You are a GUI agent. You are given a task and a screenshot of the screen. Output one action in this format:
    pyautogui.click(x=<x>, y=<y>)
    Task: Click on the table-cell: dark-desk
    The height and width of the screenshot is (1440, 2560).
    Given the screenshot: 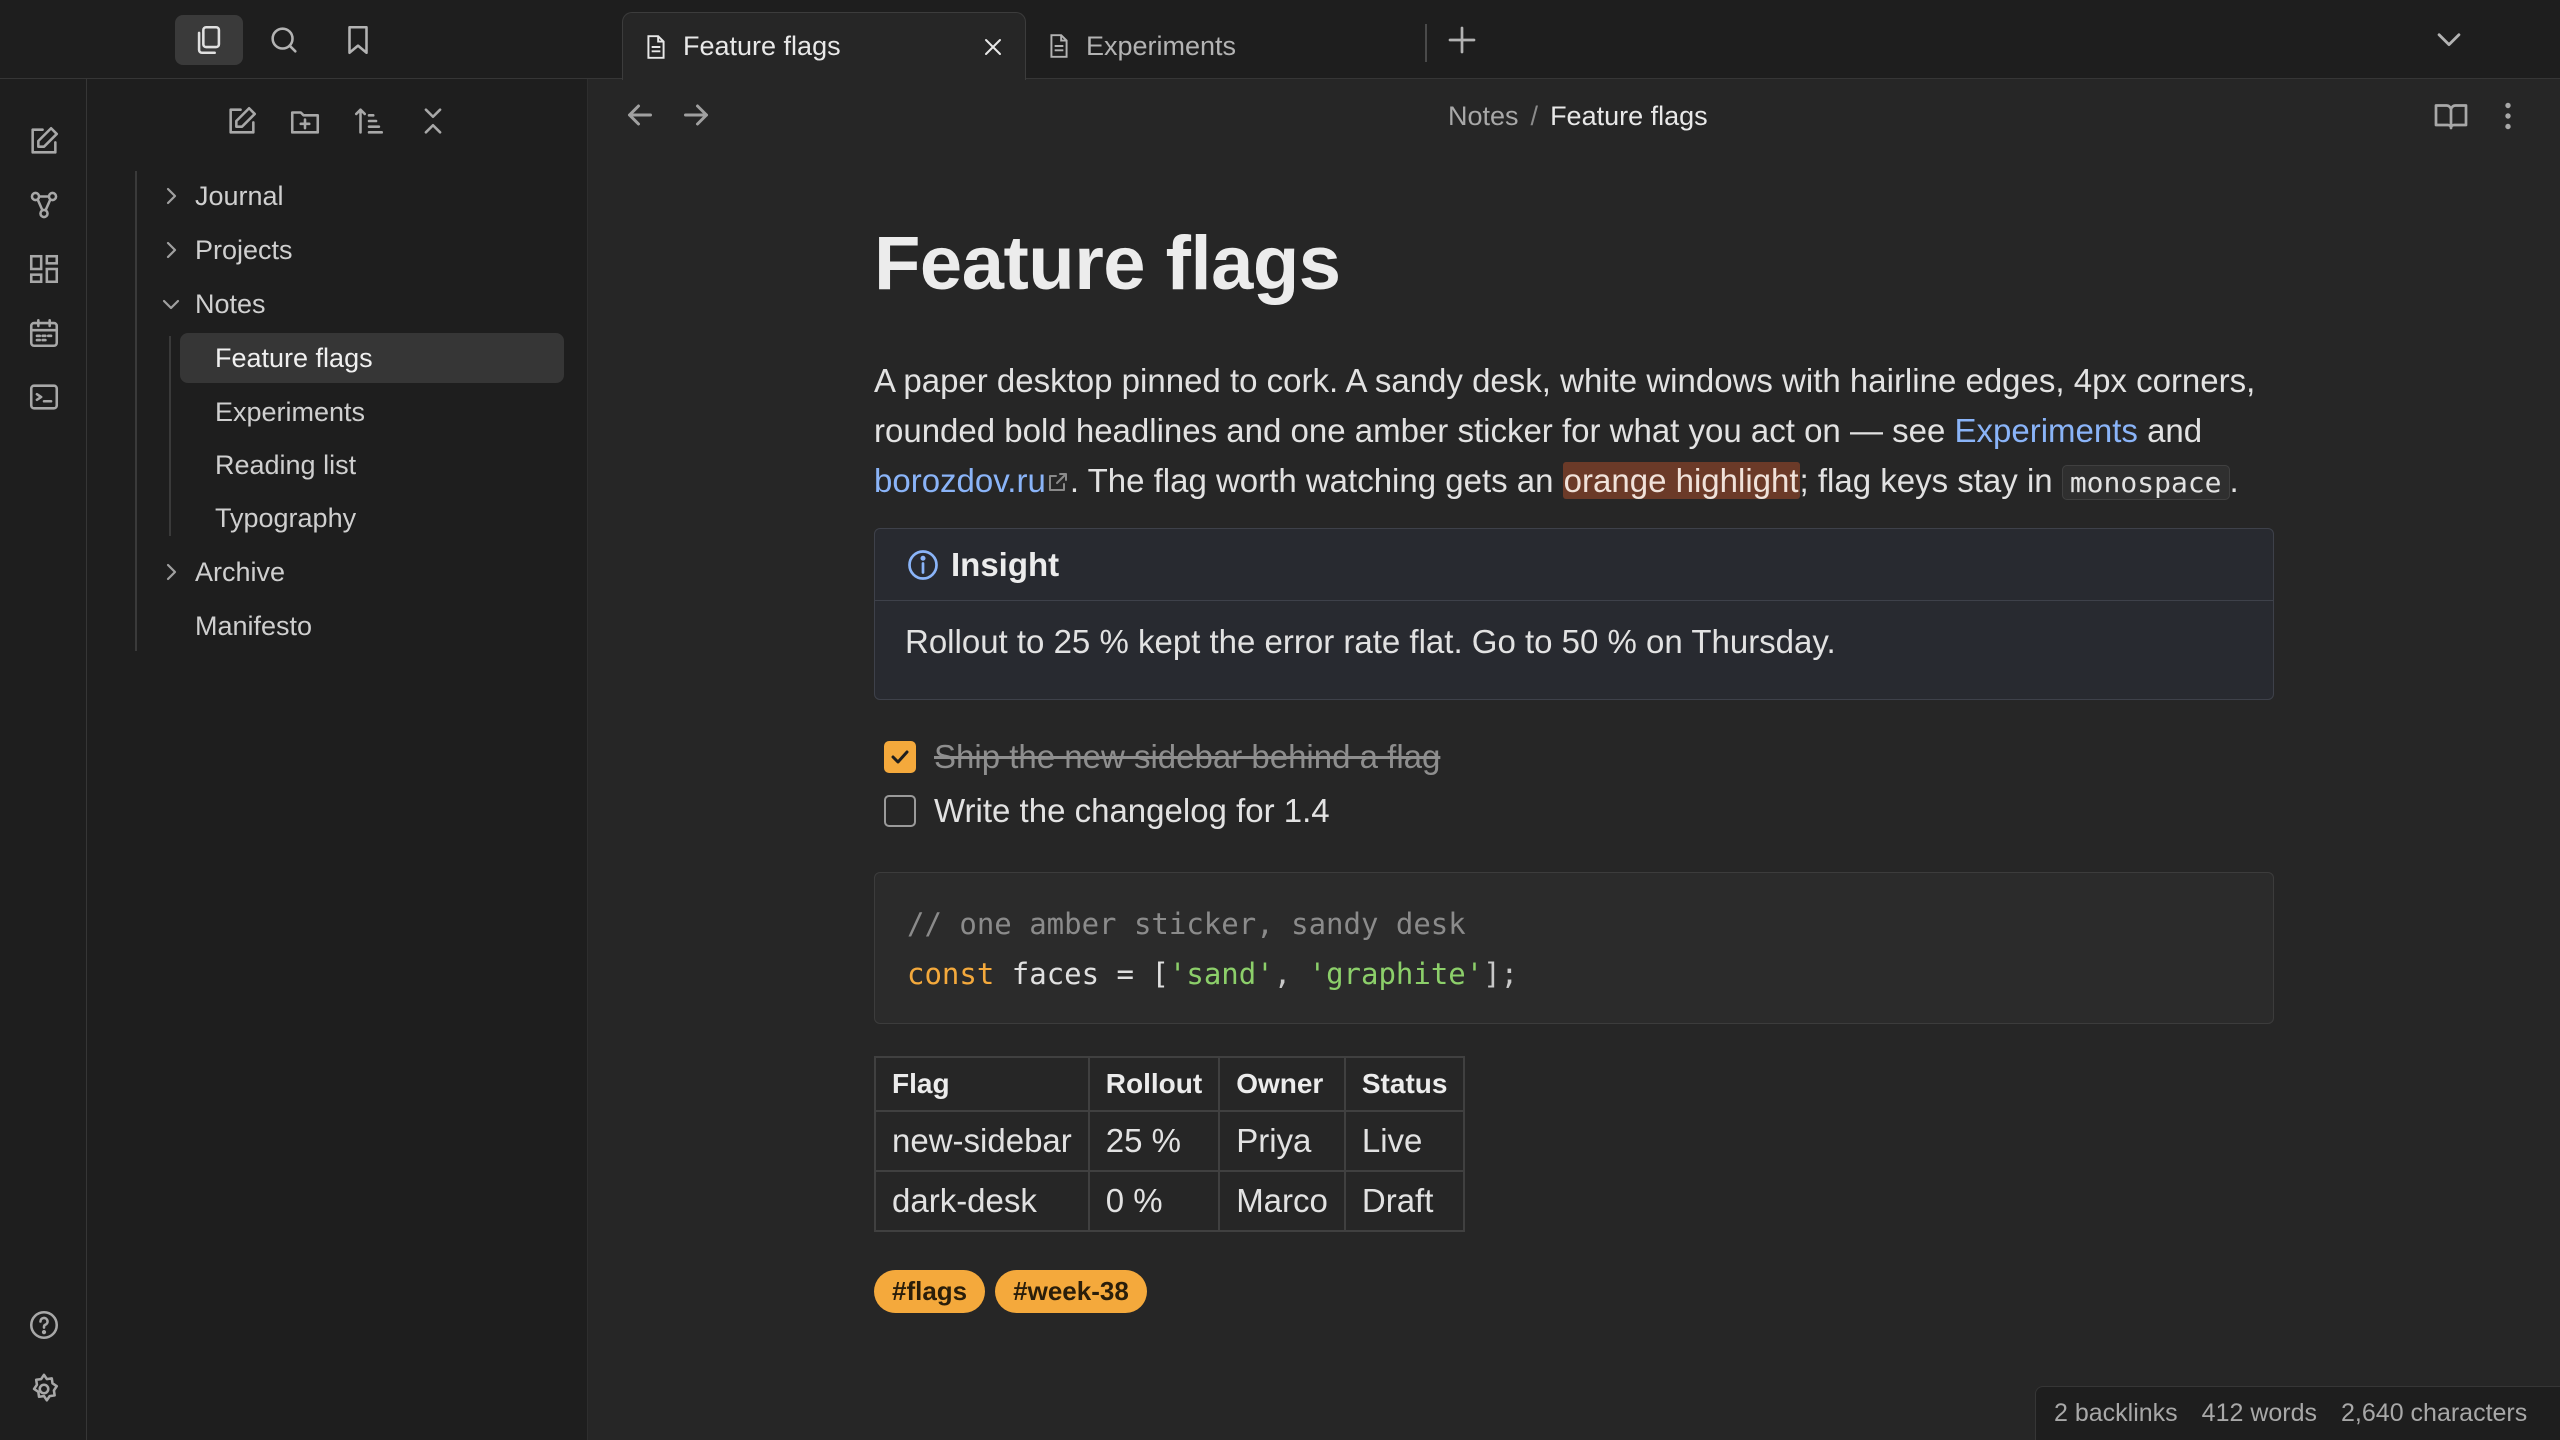 What is the action you would take?
    pyautogui.click(x=982, y=1201)
    